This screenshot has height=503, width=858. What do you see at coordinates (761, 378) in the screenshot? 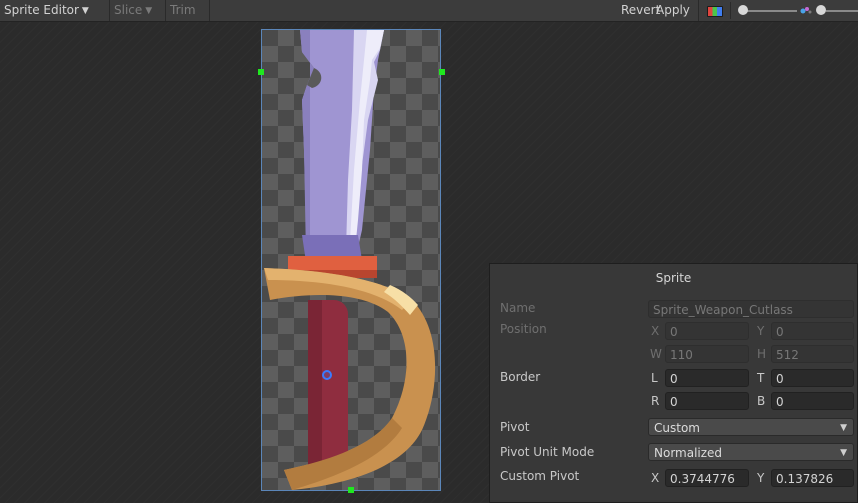
I see `border-t-axis: T` at bounding box center [761, 378].